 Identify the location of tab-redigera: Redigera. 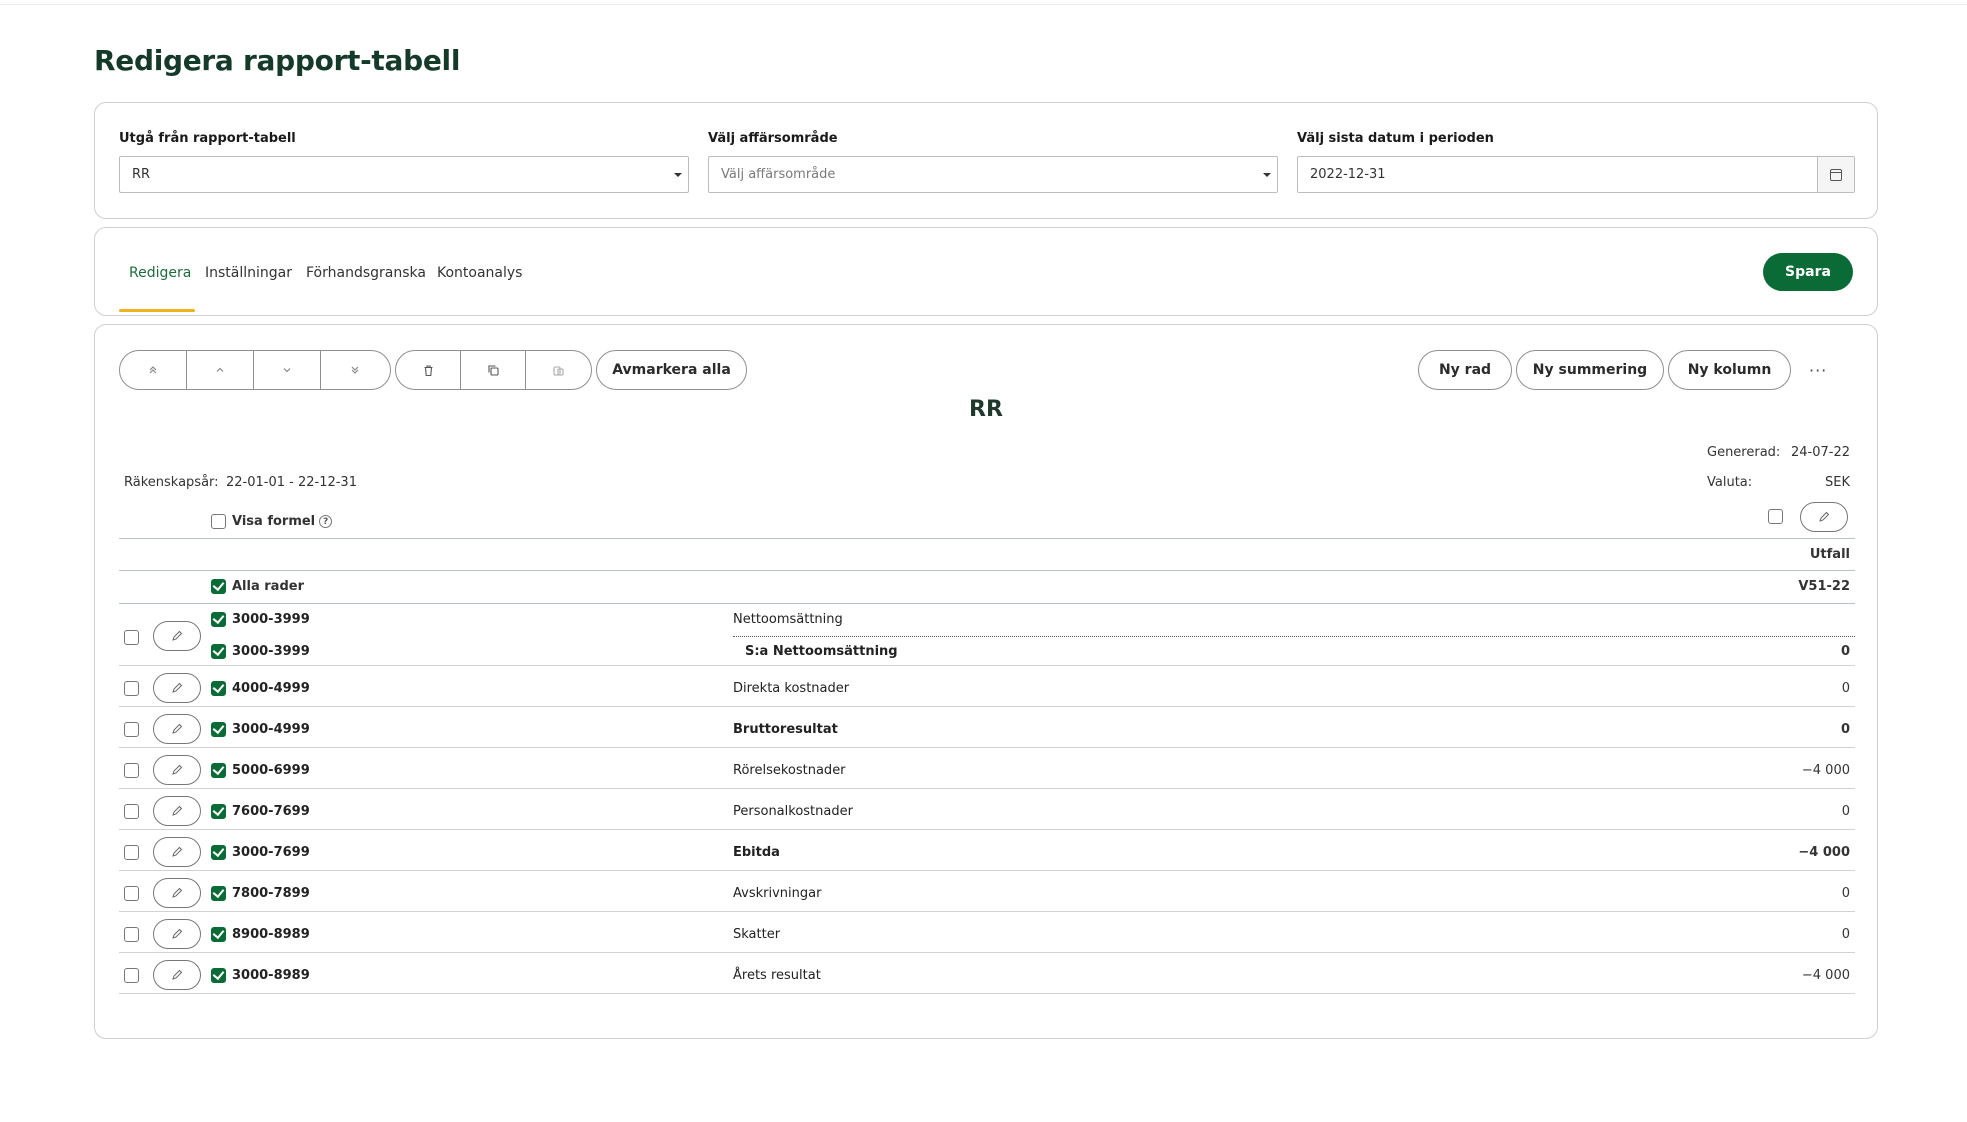
(160, 273).